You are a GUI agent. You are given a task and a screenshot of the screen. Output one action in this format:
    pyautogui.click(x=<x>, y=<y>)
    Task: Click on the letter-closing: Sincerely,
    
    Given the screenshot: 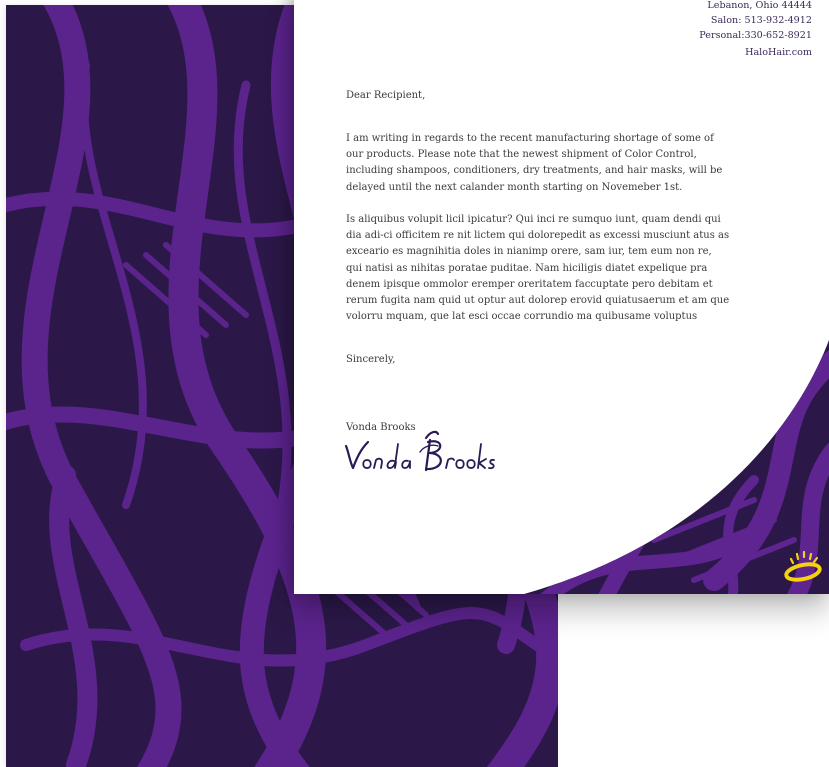 What is the action you would take?
    pyautogui.click(x=371, y=359)
    